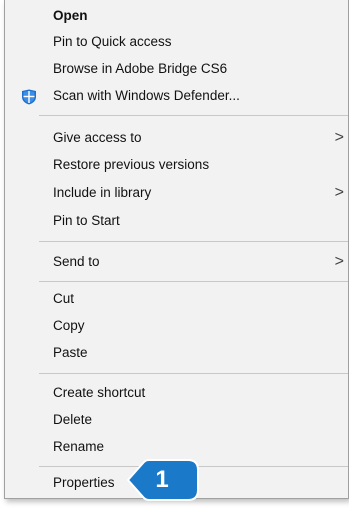  I want to click on menu-item-label: Send to, so click(76, 261).